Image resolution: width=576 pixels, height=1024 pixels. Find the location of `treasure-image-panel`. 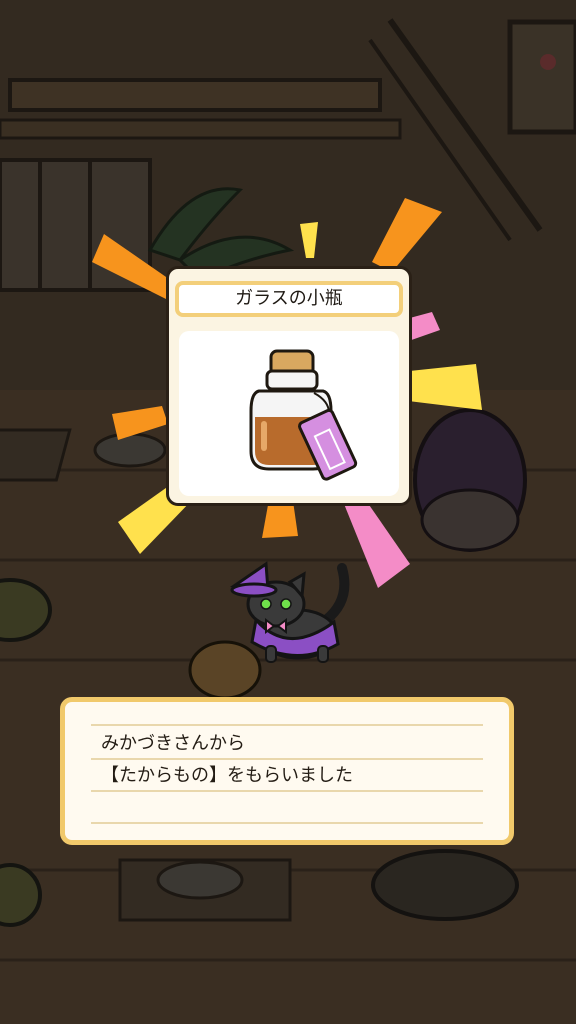

treasure-image-panel is located at coordinates (289, 413).